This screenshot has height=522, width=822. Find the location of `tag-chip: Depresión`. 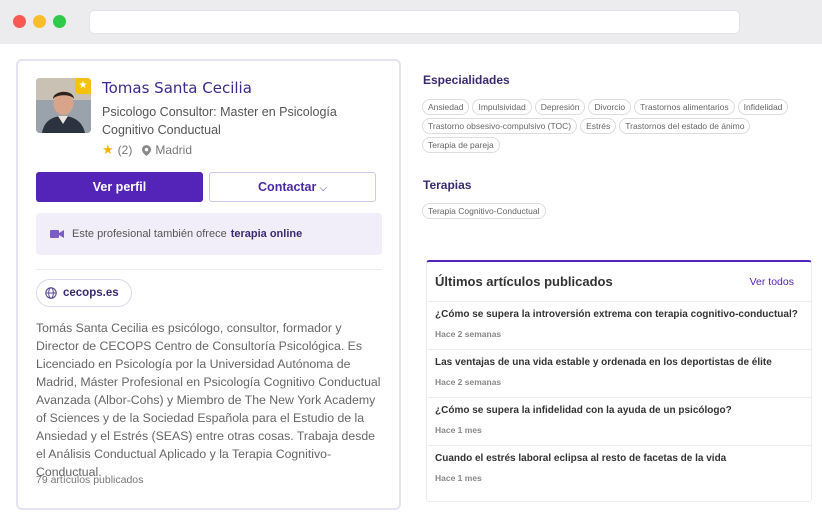

tag-chip: Depresión is located at coordinates (560, 107).